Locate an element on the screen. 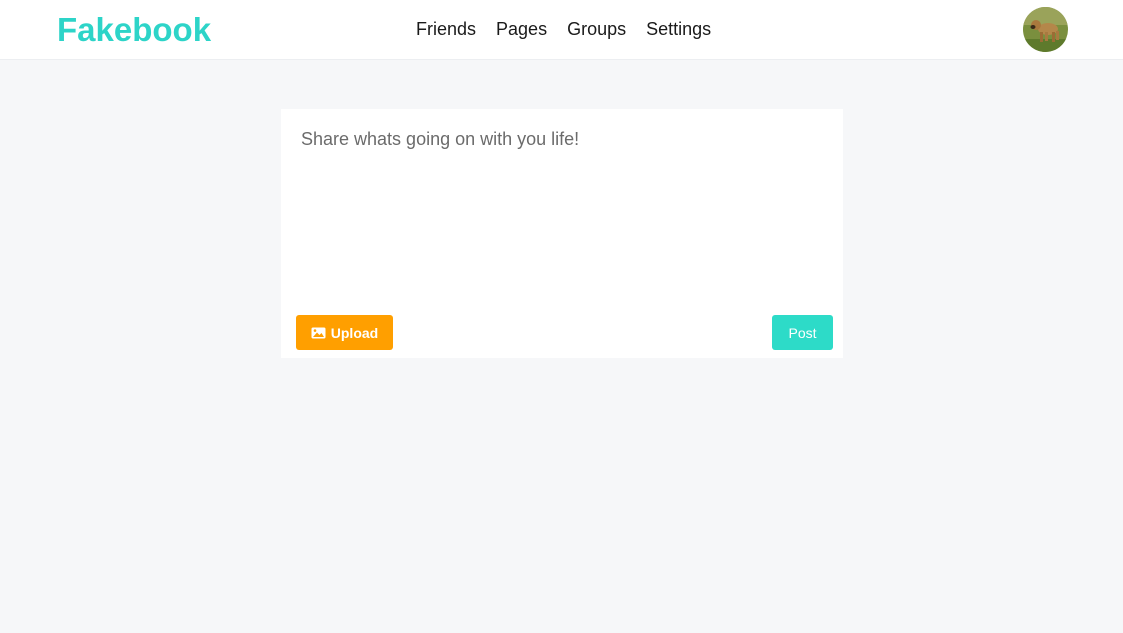 The image size is (1123, 633). post-button: Post is located at coordinates (802, 332).